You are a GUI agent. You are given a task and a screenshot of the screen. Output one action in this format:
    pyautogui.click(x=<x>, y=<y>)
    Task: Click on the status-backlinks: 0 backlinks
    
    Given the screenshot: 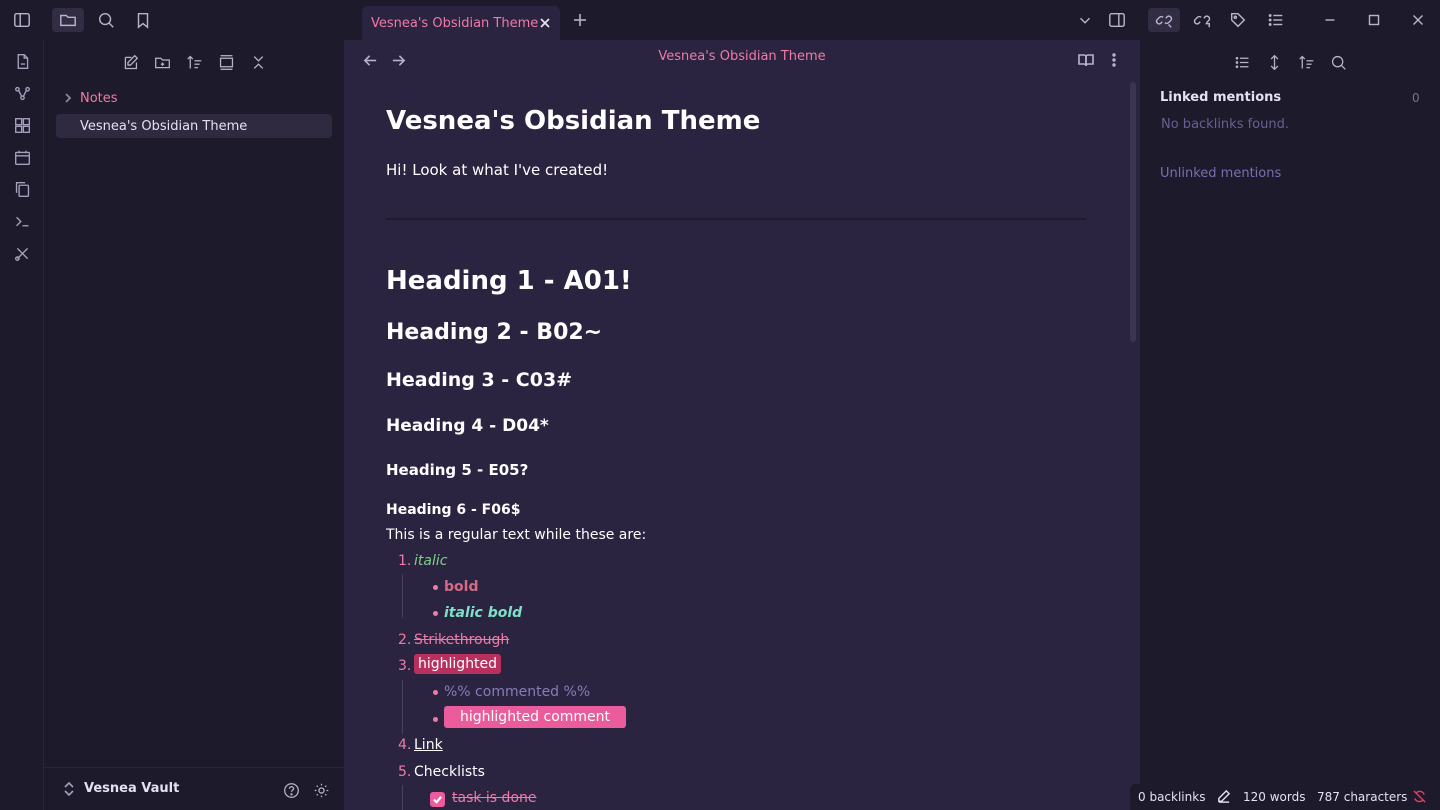 What is the action you would take?
    pyautogui.click(x=1171, y=797)
    